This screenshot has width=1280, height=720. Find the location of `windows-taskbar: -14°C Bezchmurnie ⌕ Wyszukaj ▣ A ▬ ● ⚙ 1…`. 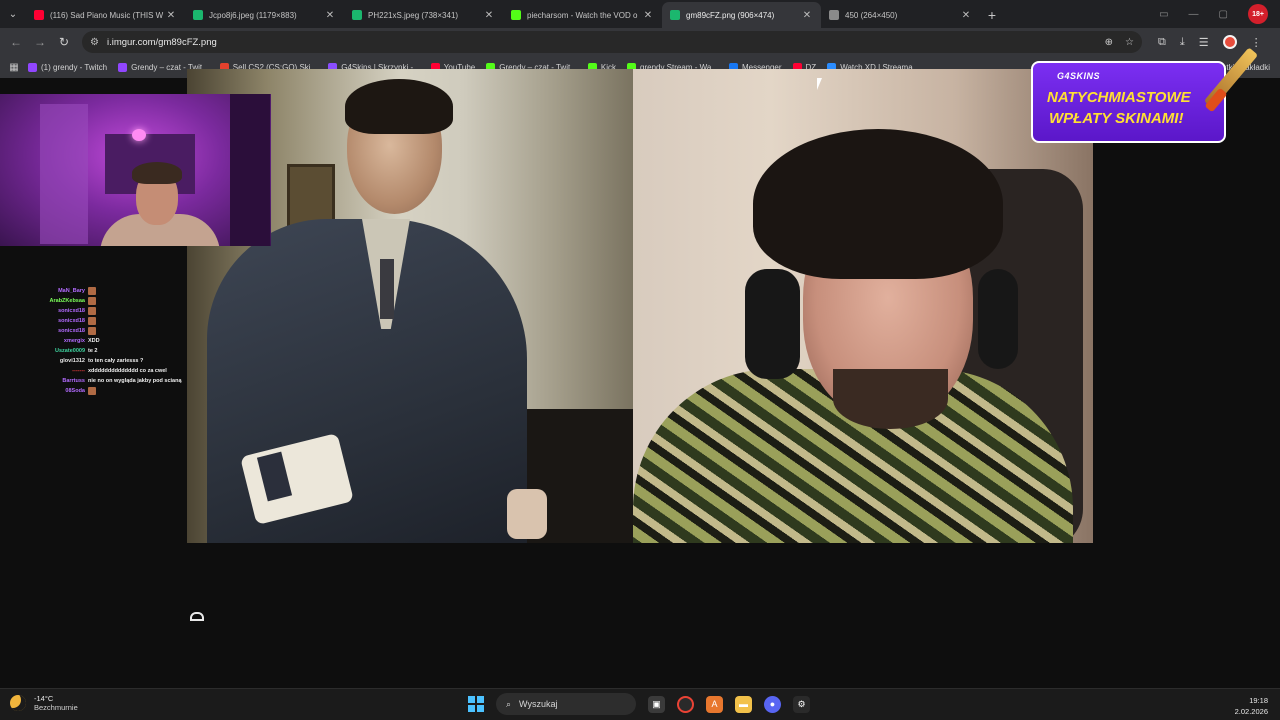

windows-taskbar: -14°C Bezchmurnie ⌕ Wyszukaj ▣ A ▬ ● ⚙ 1… is located at coordinates (640, 704).